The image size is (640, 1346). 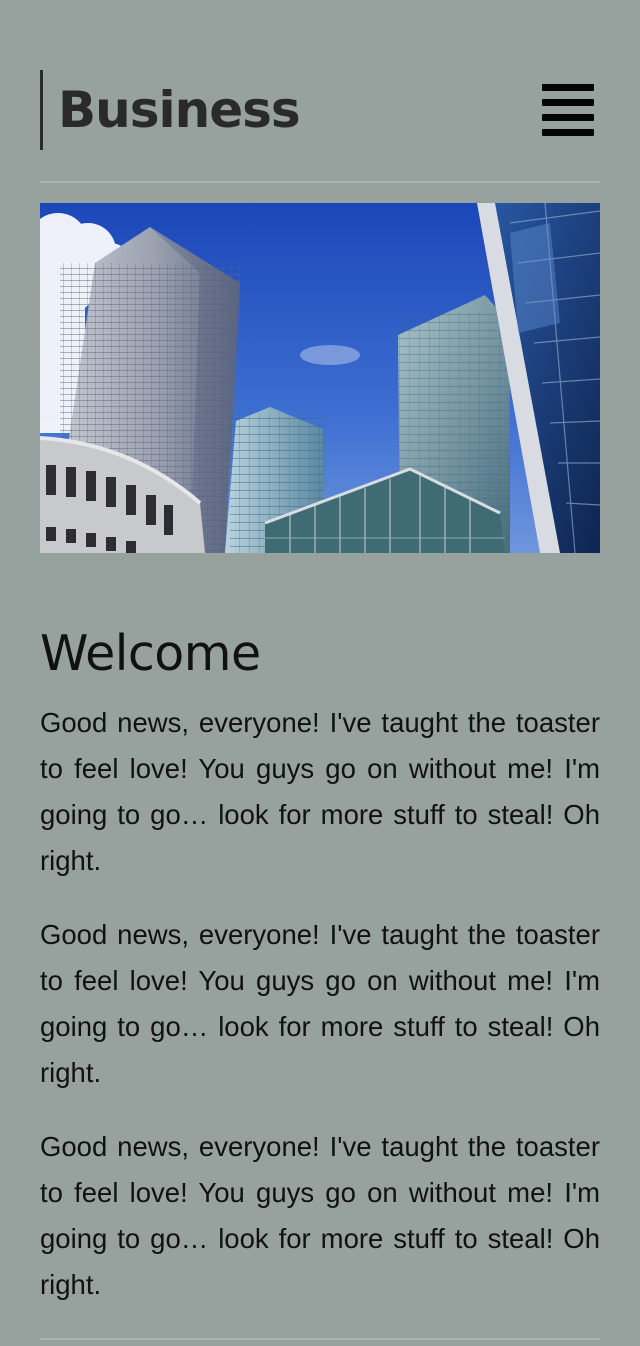 I want to click on page-title: Welcome, so click(x=150, y=653).